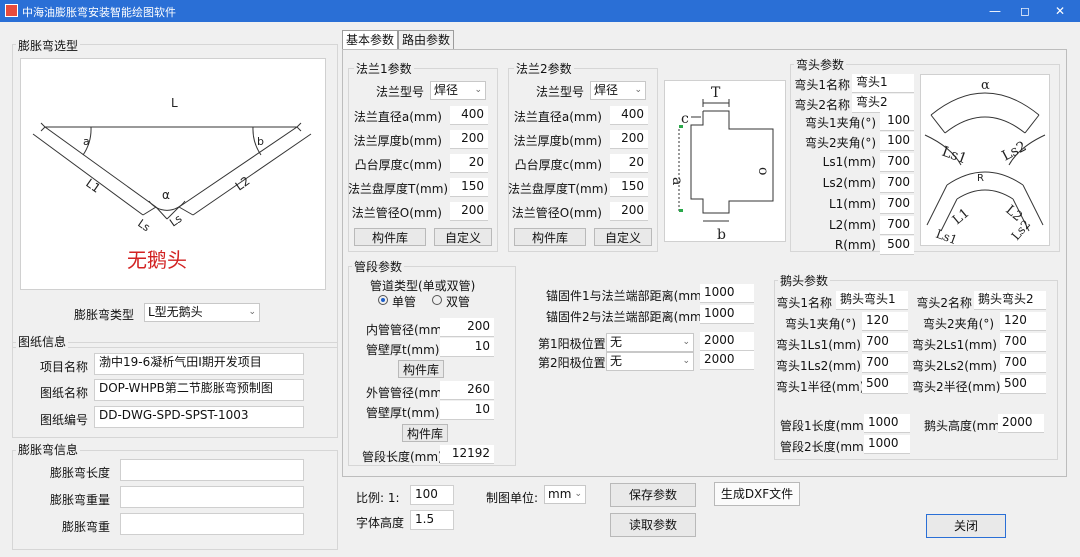 The width and height of the screenshot is (1080, 557). Describe the element at coordinates (202, 312) in the screenshot. I see `bend-type-select: L型无鹅头 ⌄` at that location.